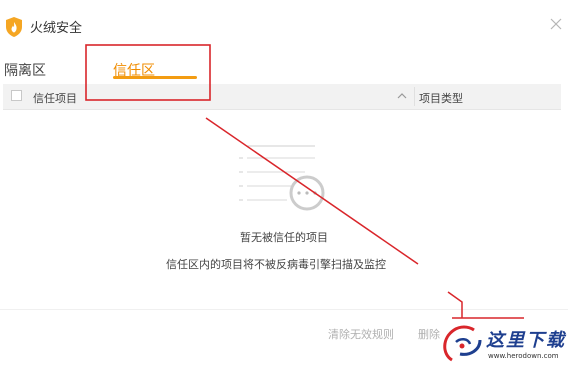  What do you see at coordinates (402, 96) in the screenshot?
I see `chevron-up-icon` at bounding box center [402, 96].